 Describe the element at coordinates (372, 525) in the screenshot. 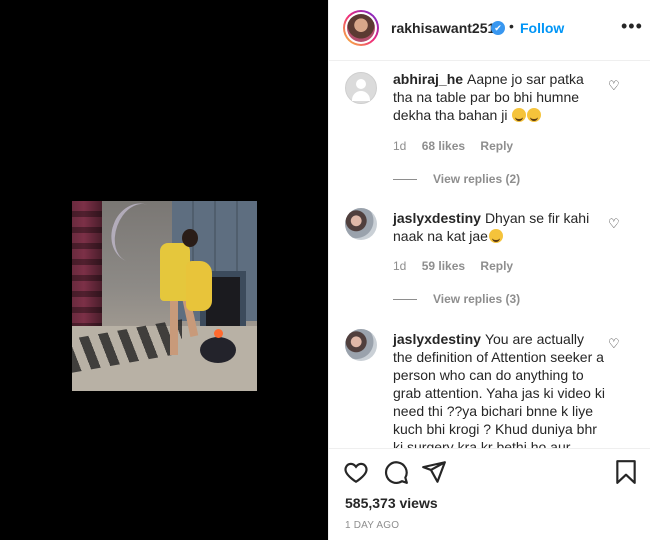

I see `post-date: 1 DAY AGO` at that location.